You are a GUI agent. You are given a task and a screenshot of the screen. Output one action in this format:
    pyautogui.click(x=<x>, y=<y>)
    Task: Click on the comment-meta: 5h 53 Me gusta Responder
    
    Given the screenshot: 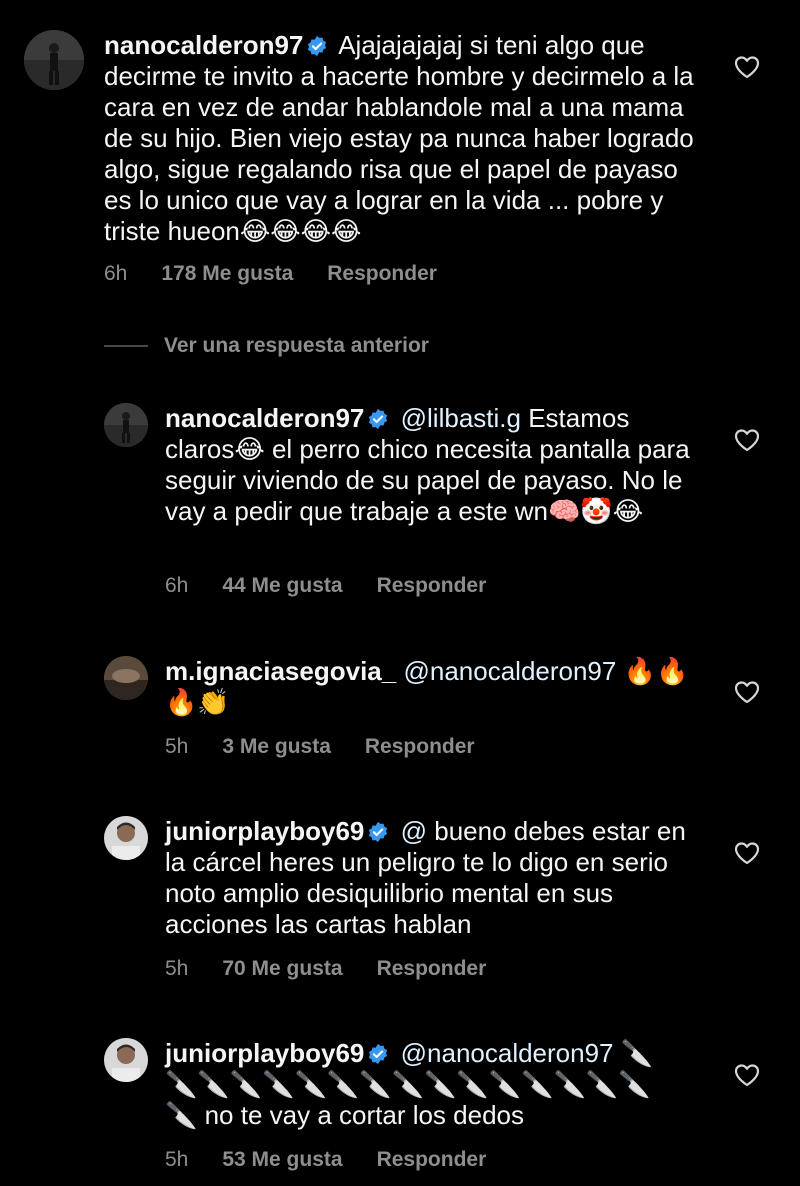 What is the action you would take?
    pyautogui.click(x=325, y=1160)
    